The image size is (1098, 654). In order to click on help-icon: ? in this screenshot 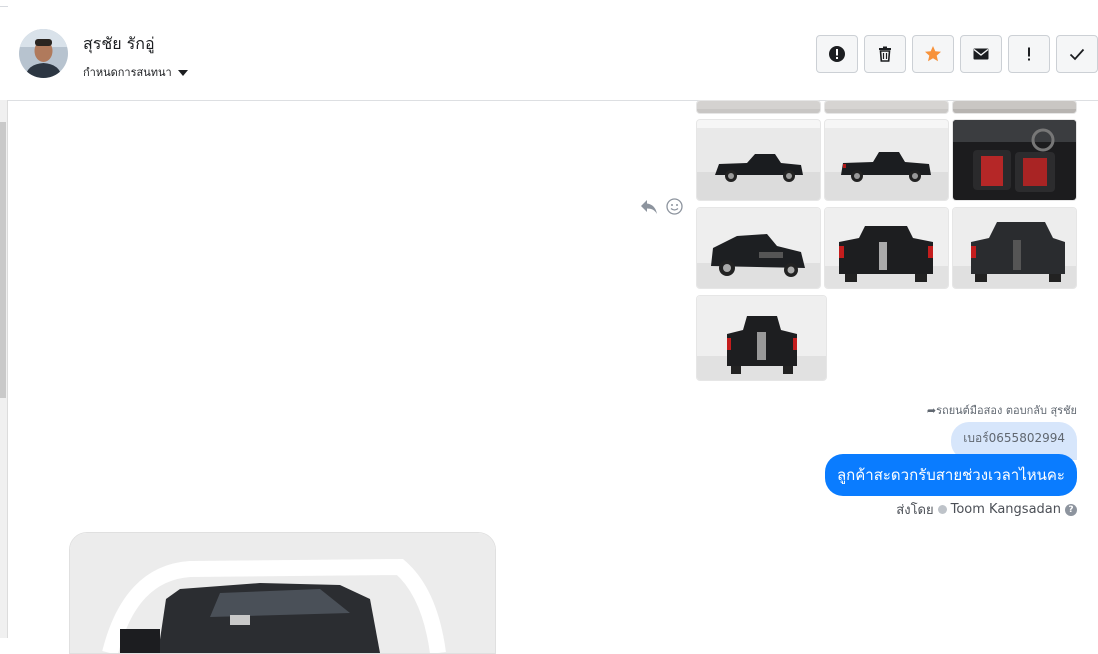, I will do `click(1071, 509)`.